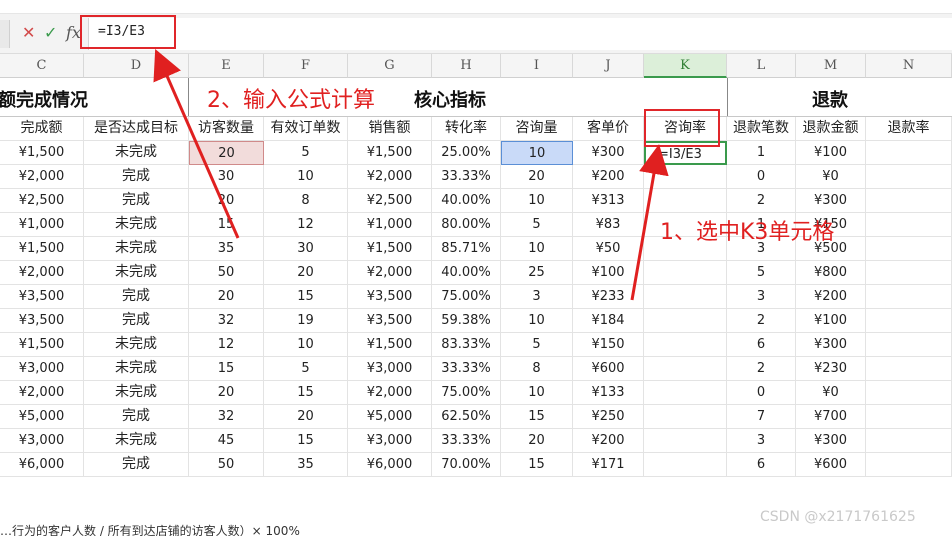 The width and height of the screenshot is (952, 536). Describe the element at coordinates (196, 144) in the screenshot. I see `arrow-to-formula` at that location.